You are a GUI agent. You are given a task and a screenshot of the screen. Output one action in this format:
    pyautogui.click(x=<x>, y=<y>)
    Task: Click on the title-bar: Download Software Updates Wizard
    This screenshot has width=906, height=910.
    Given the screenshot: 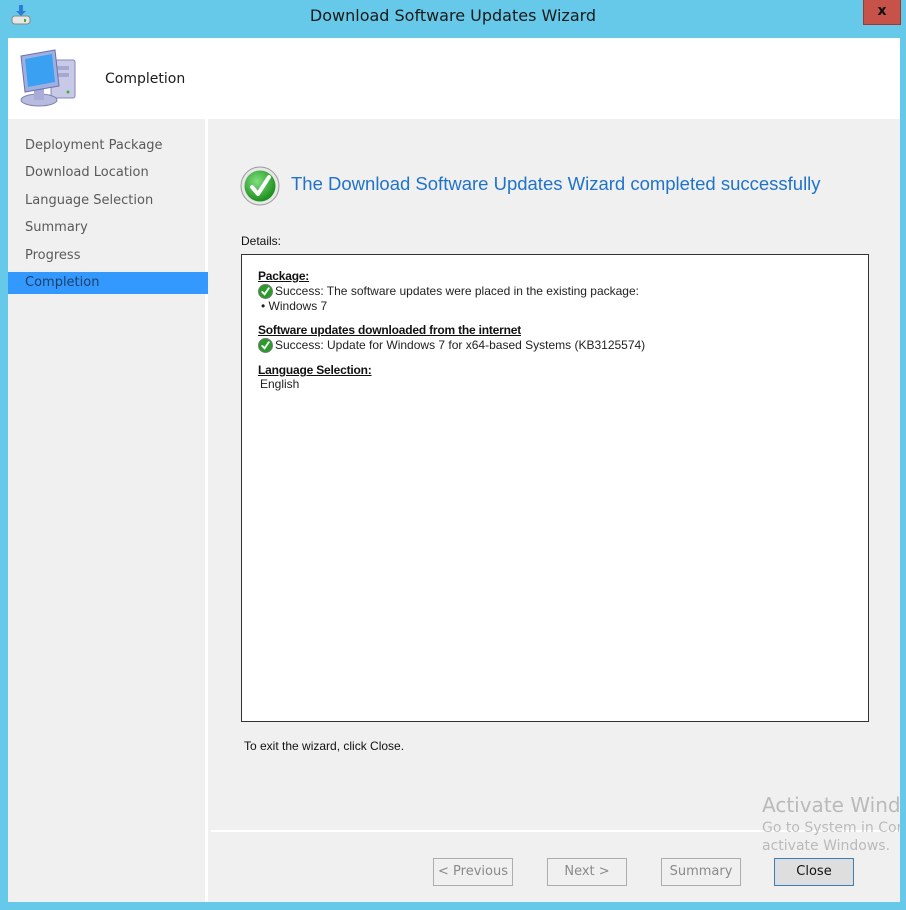 What is the action you would take?
    pyautogui.click(x=453, y=15)
    